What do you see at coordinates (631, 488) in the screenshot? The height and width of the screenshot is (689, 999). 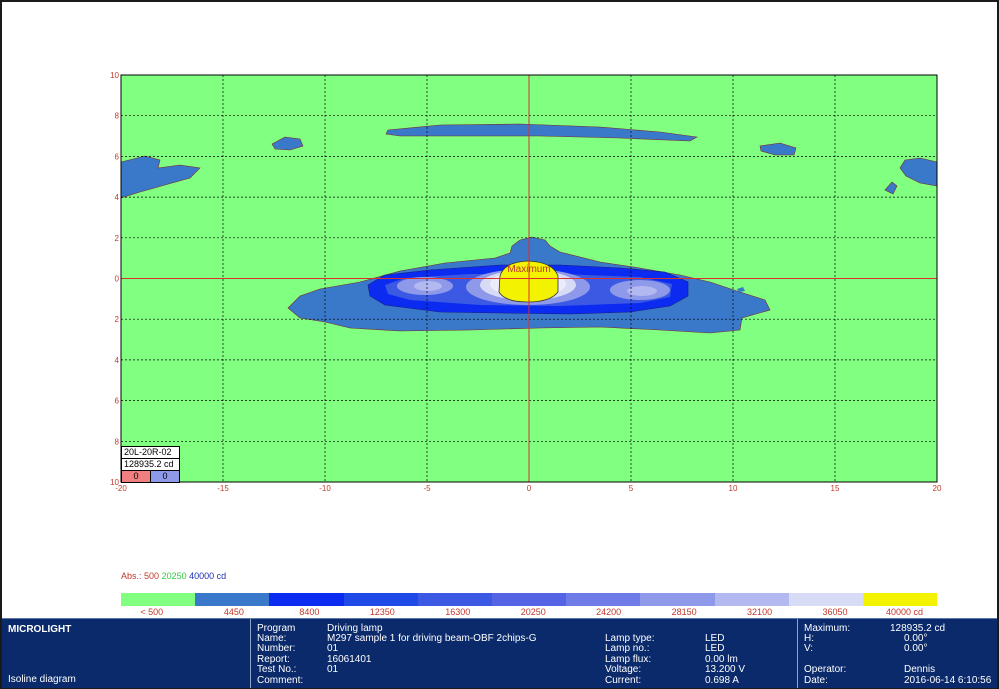 I see `x-tick-label: 5` at bounding box center [631, 488].